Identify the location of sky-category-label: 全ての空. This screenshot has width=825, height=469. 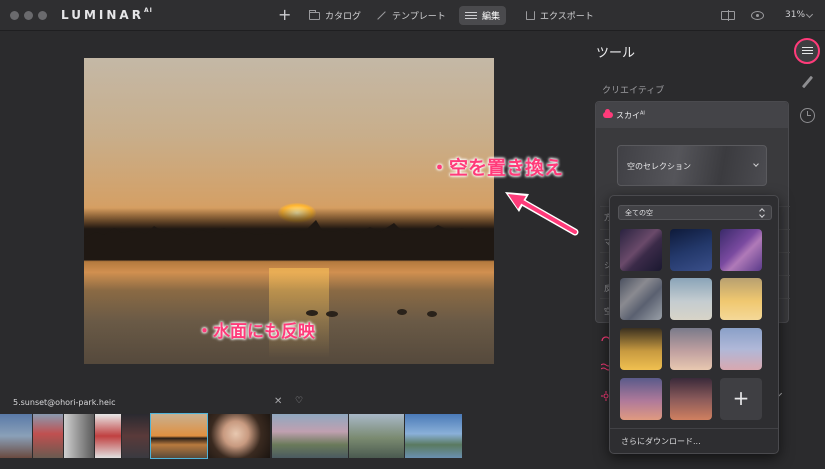
(639, 213).